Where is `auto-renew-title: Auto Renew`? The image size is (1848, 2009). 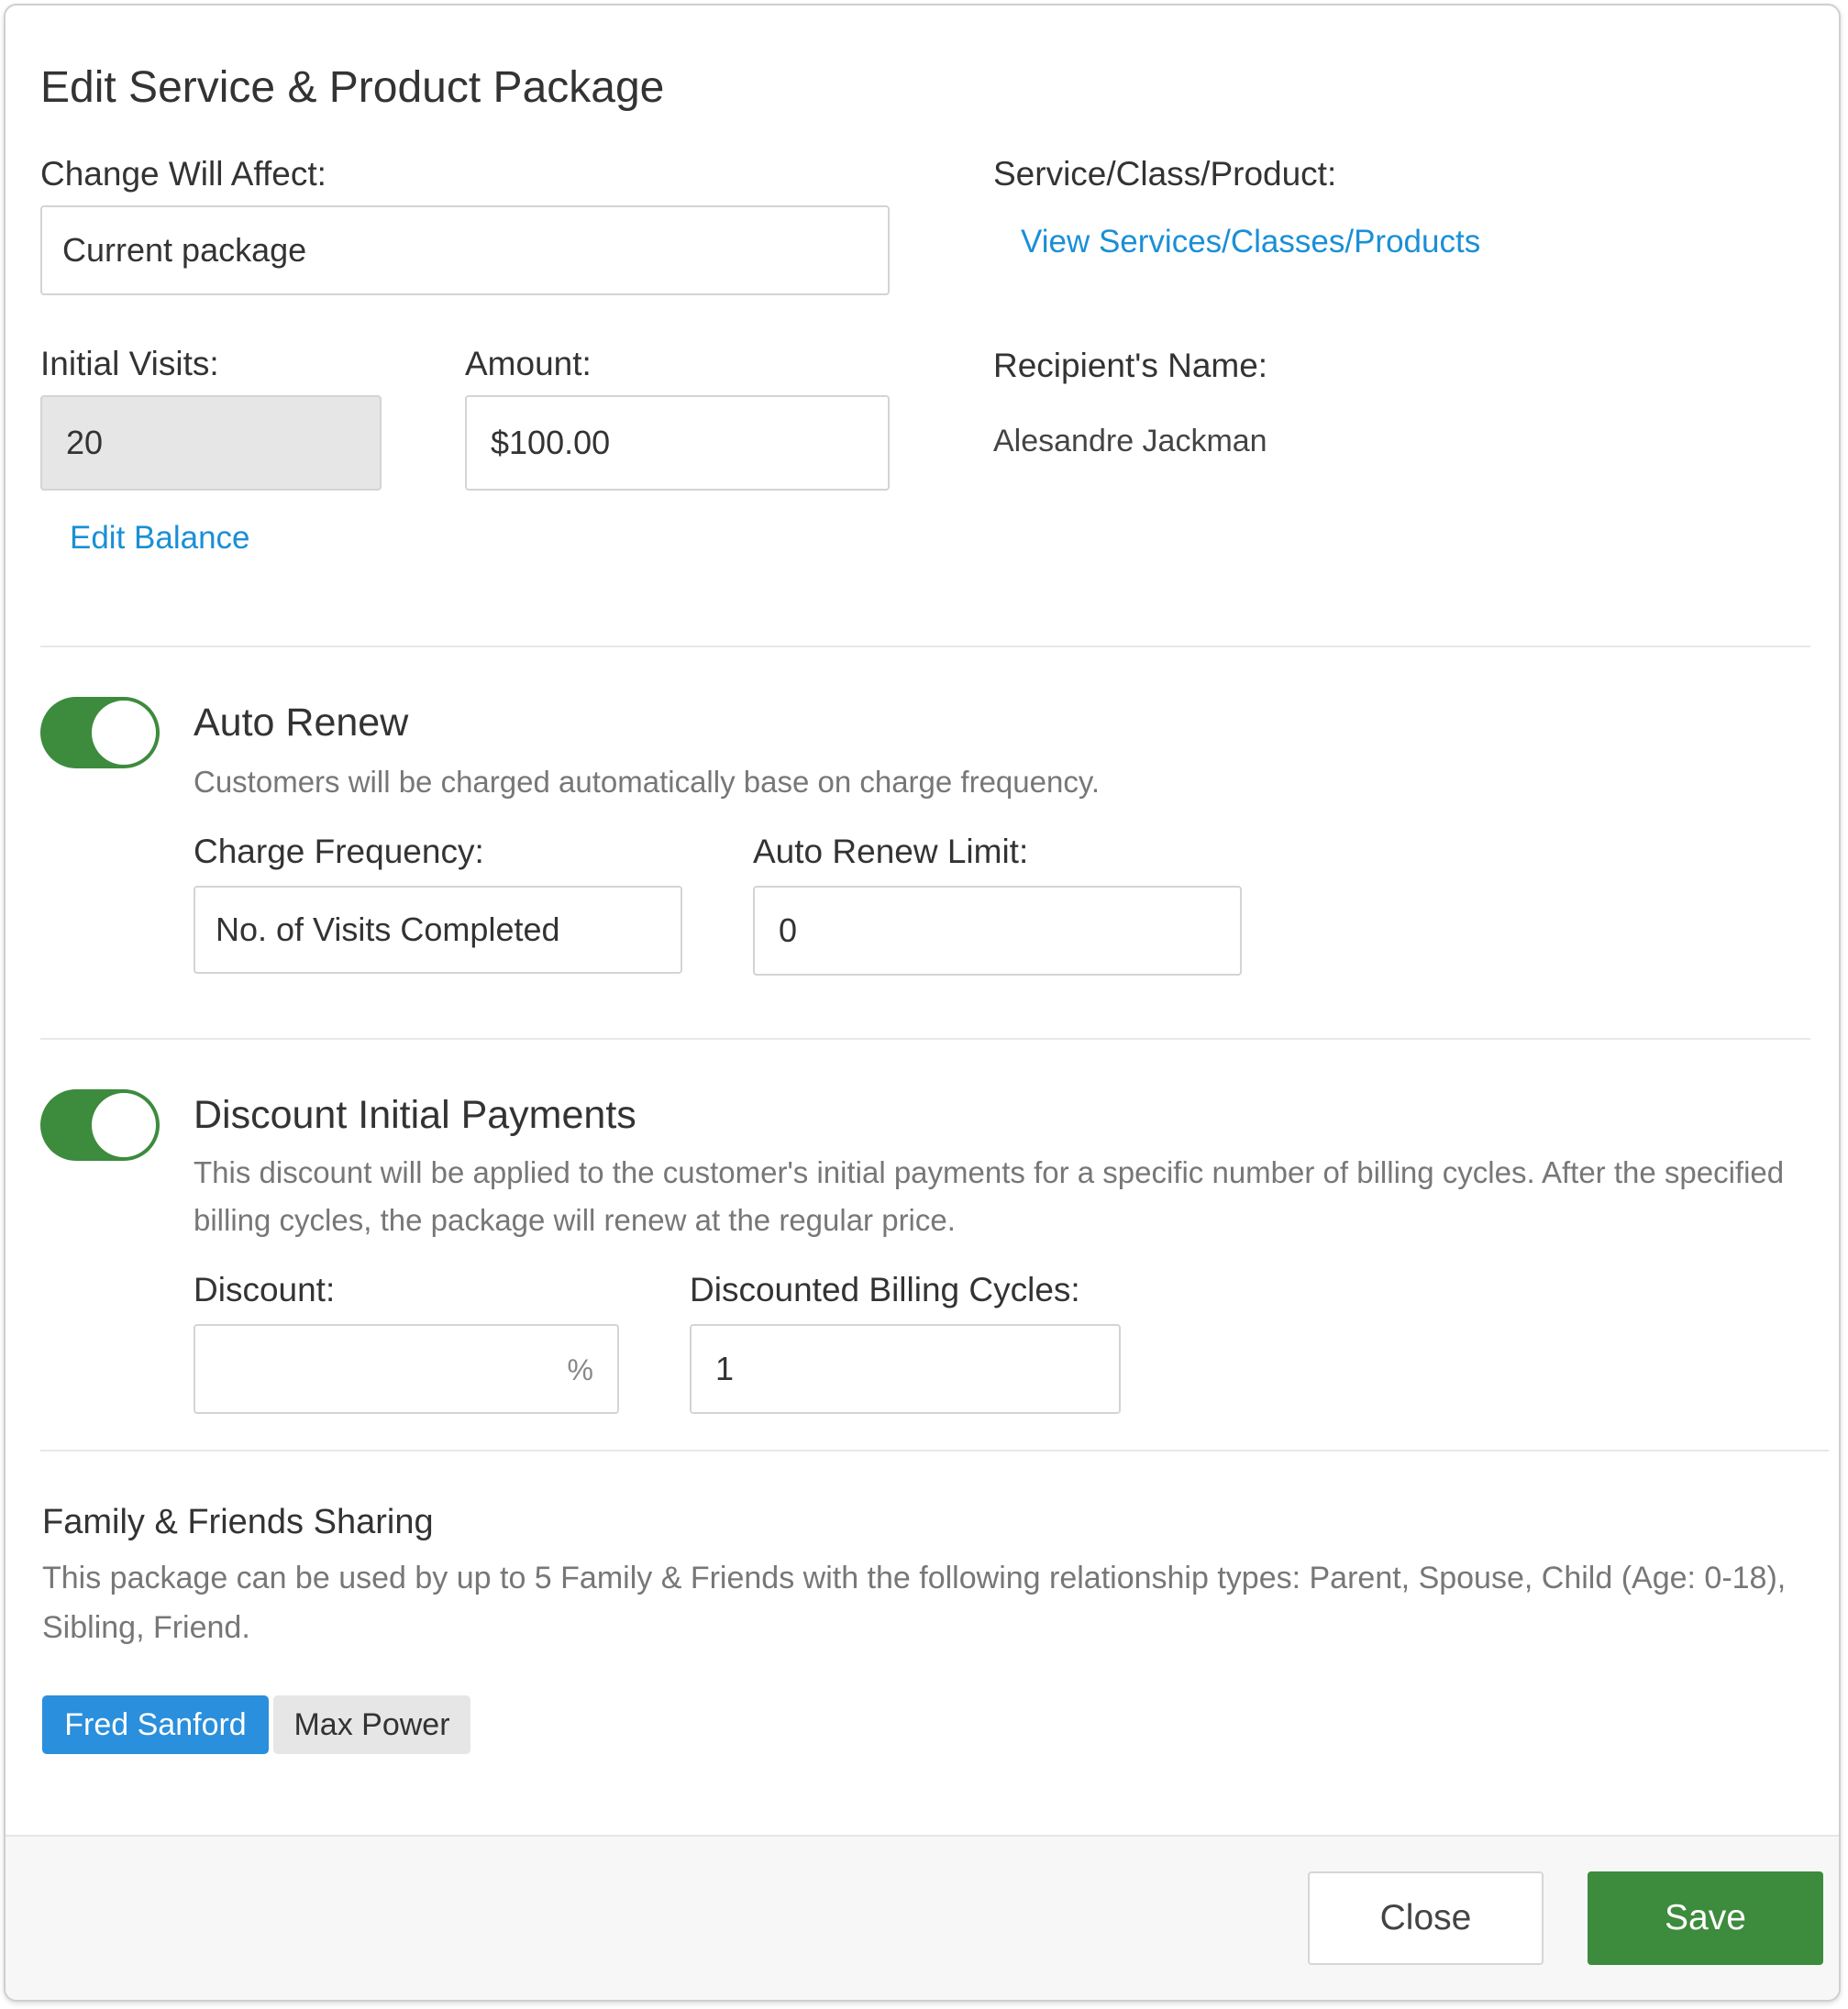
auto-renew-title: Auto Renew is located at coordinates (301, 723).